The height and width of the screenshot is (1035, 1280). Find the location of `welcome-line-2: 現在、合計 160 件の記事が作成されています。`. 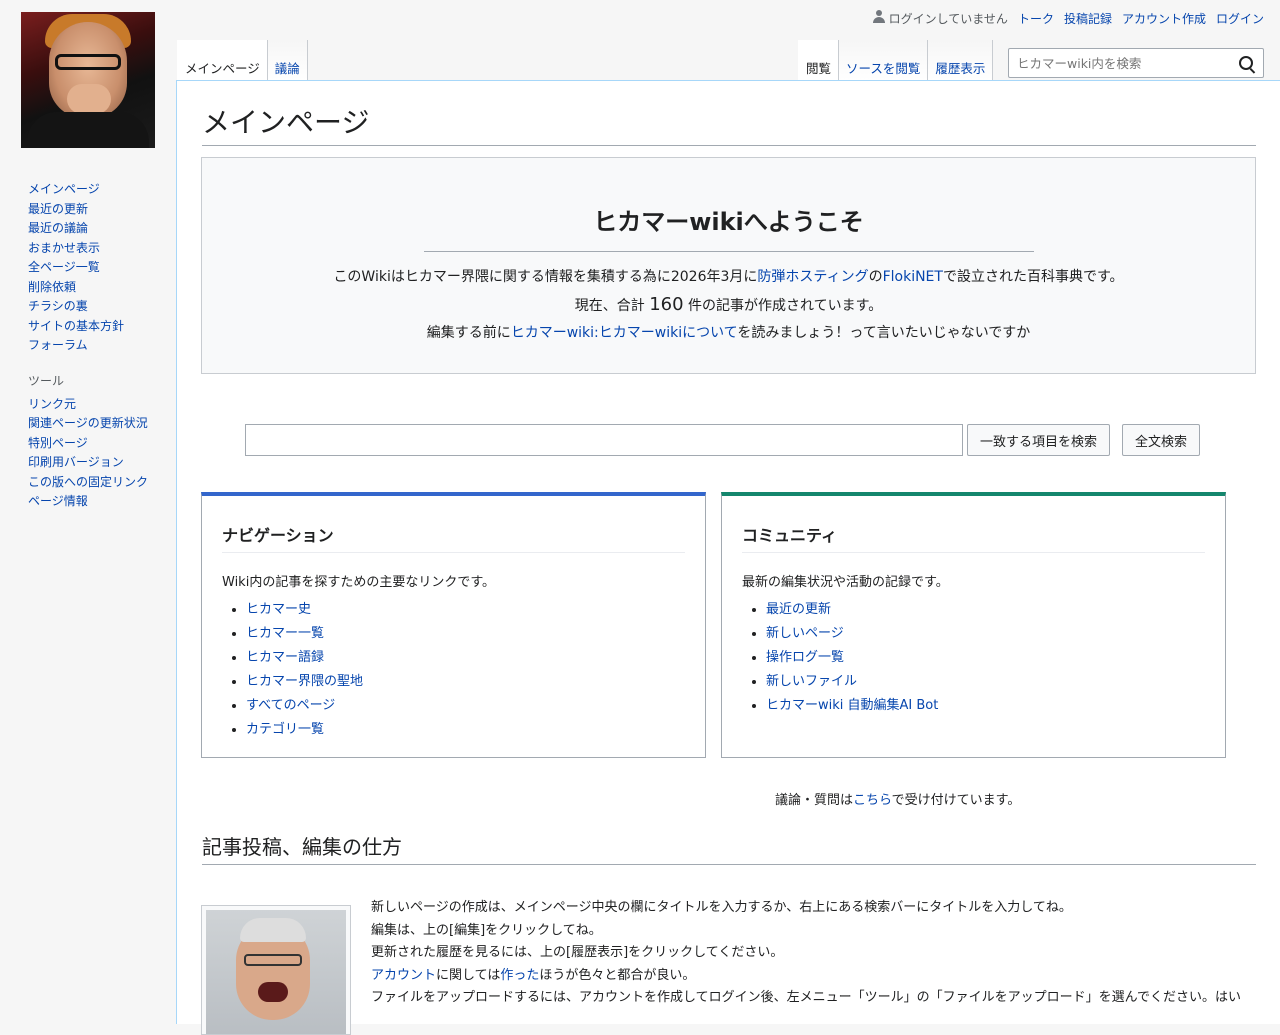

welcome-line-2: 現在、合計 160 件の記事が作成されています。 is located at coordinates (728, 305).